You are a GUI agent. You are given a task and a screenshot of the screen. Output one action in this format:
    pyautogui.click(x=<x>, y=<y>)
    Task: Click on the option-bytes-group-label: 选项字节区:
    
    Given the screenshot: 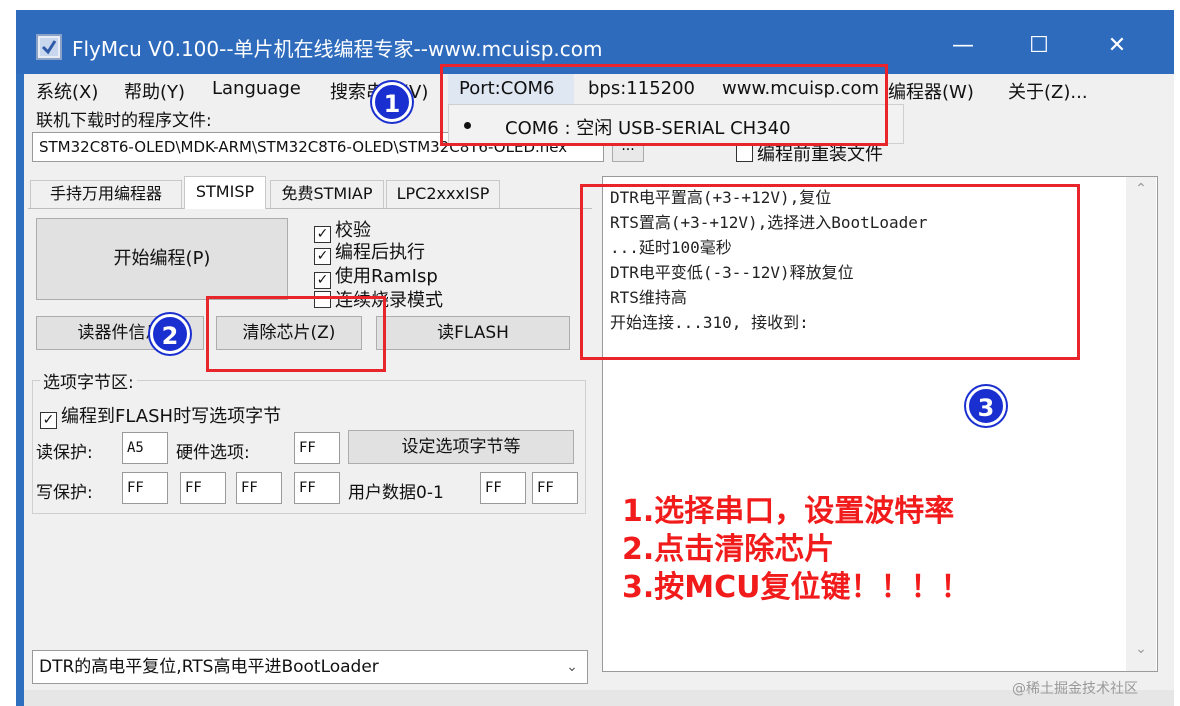 What is the action you would take?
    pyautogui.click(x=88, y=380)
    